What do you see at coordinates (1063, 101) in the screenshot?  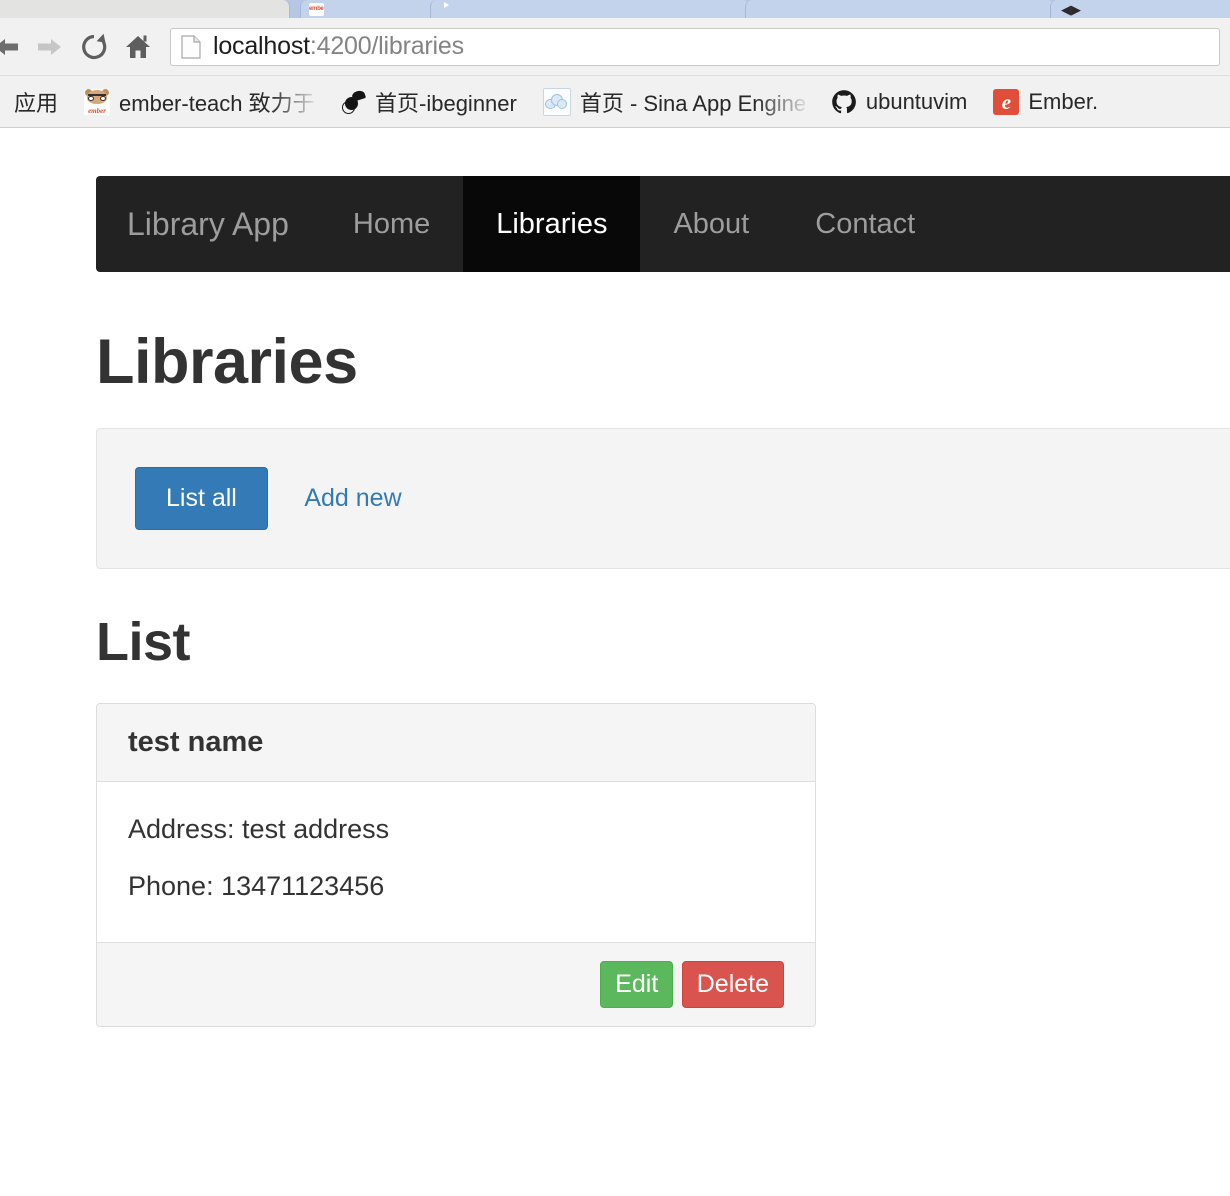 I see `bookmark-label: Ember.` at bounding box center [1063, 101].